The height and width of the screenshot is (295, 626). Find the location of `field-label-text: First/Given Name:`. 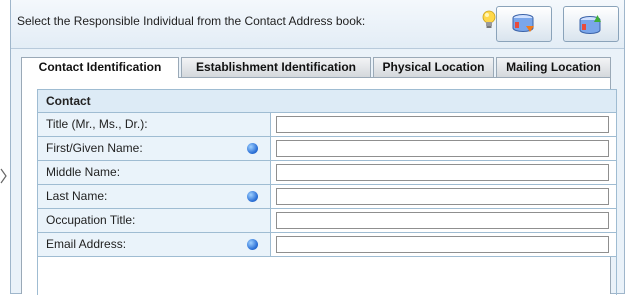

field-label-text: First/Given Name: is located at coordinates (94, 148).